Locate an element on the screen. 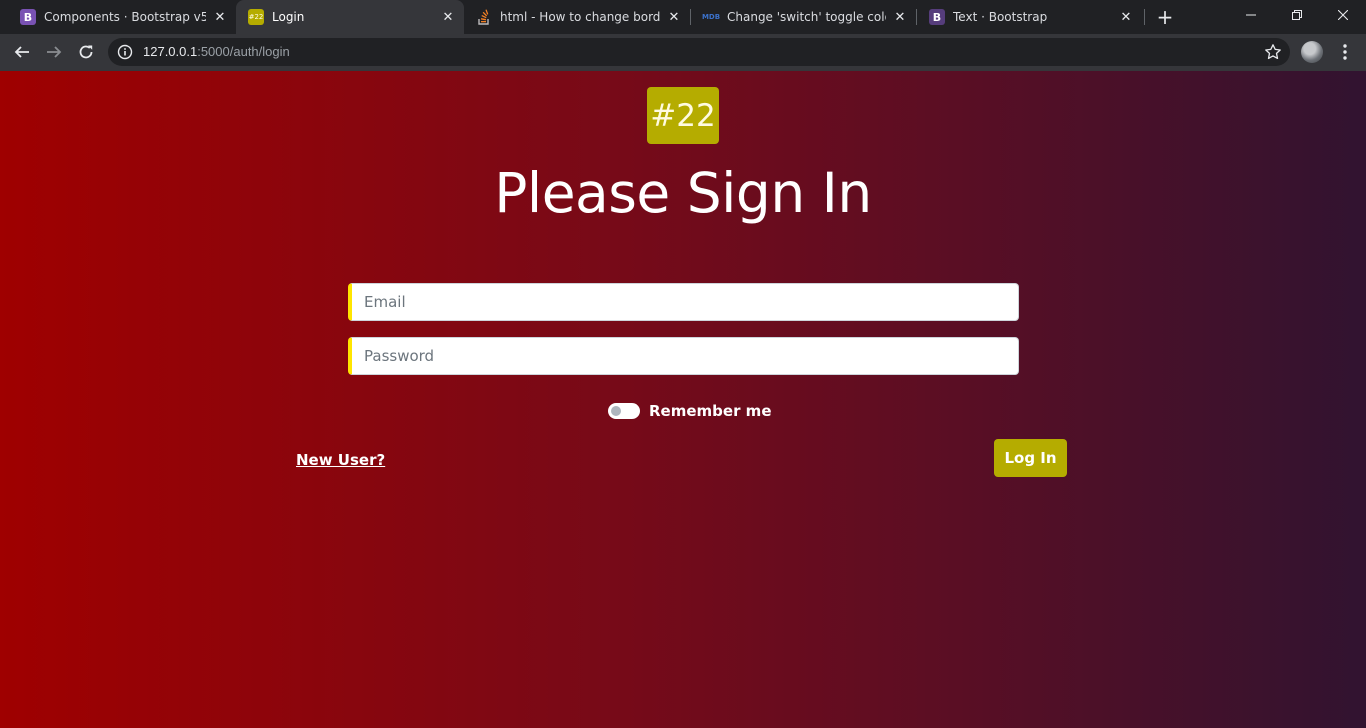 This screenshot has height=728, width=1366. back-arrow-icon is located at coordinates (21, 52).